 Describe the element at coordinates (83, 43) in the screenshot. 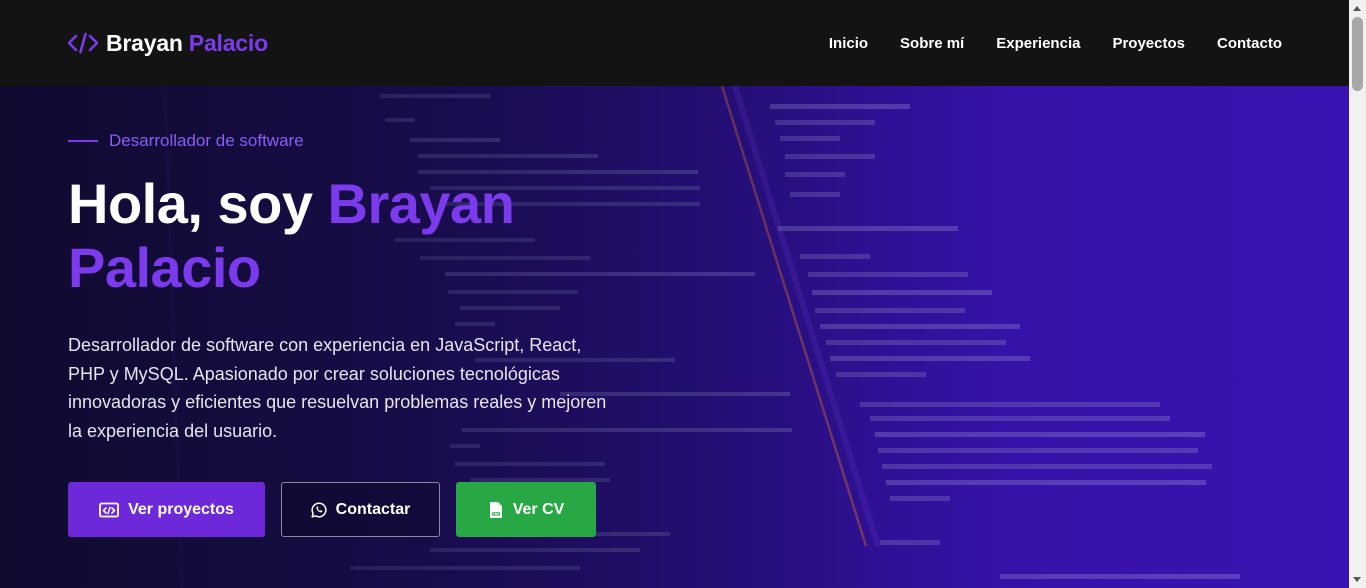

I see `code-icon` at that location.